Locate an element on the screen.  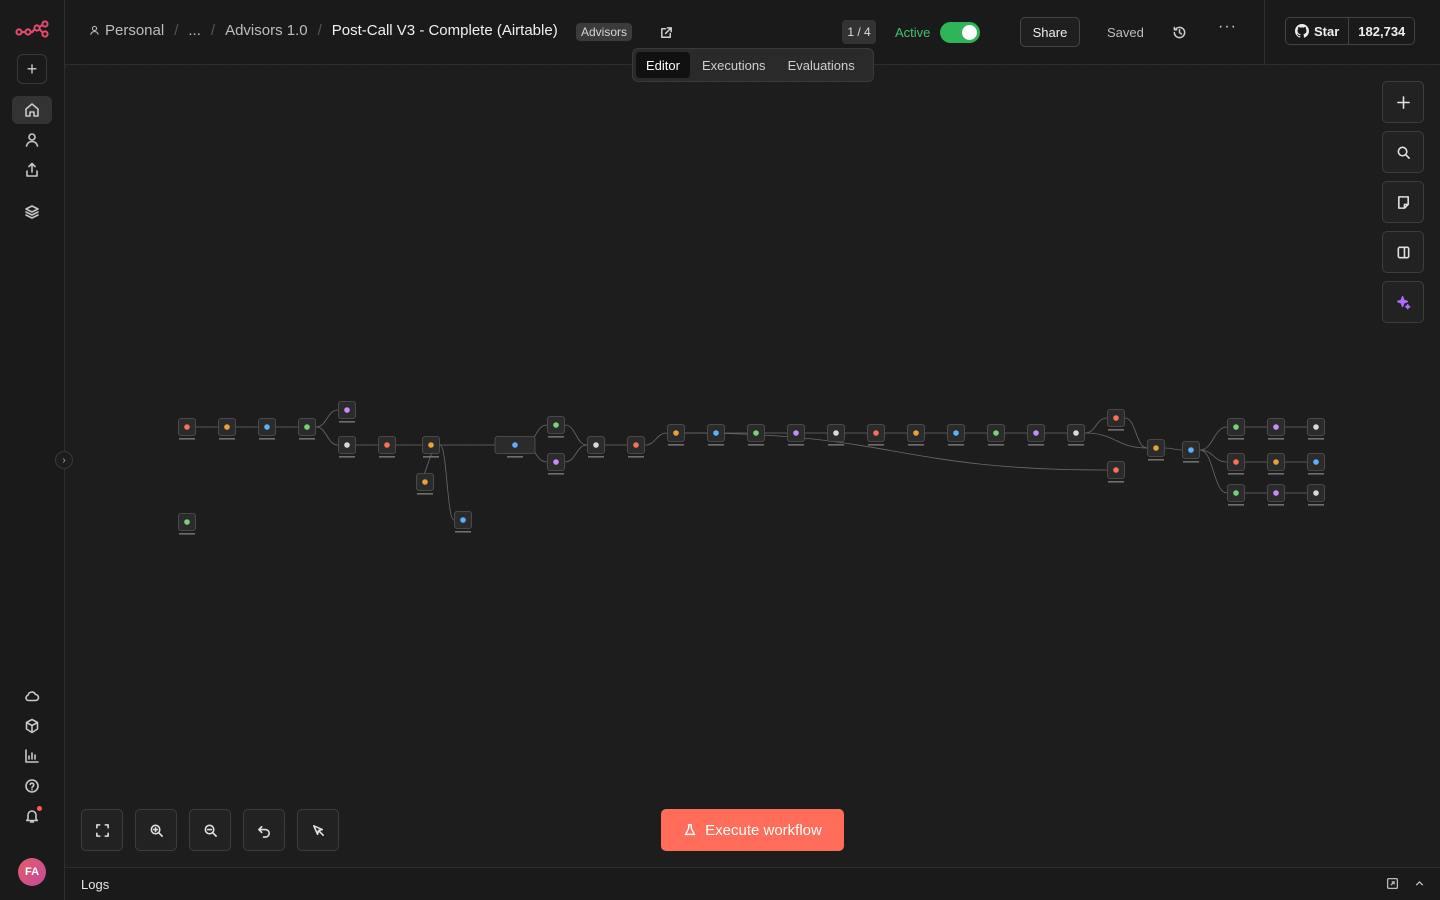
home-button is located at coordinates (32, 110).